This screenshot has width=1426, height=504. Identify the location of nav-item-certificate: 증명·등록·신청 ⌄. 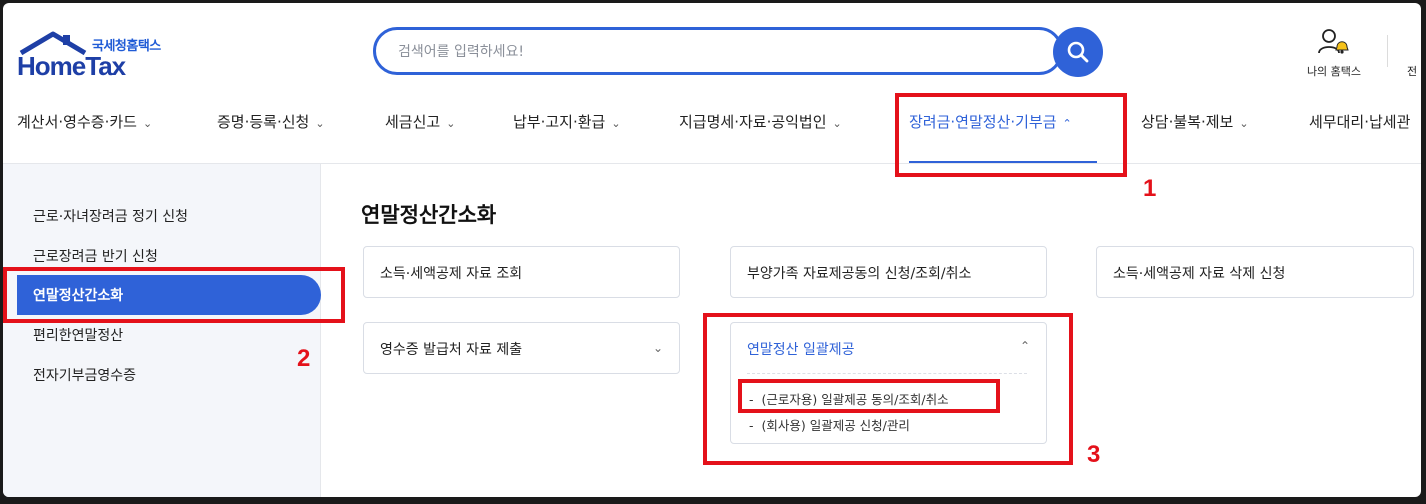
(271, 121).